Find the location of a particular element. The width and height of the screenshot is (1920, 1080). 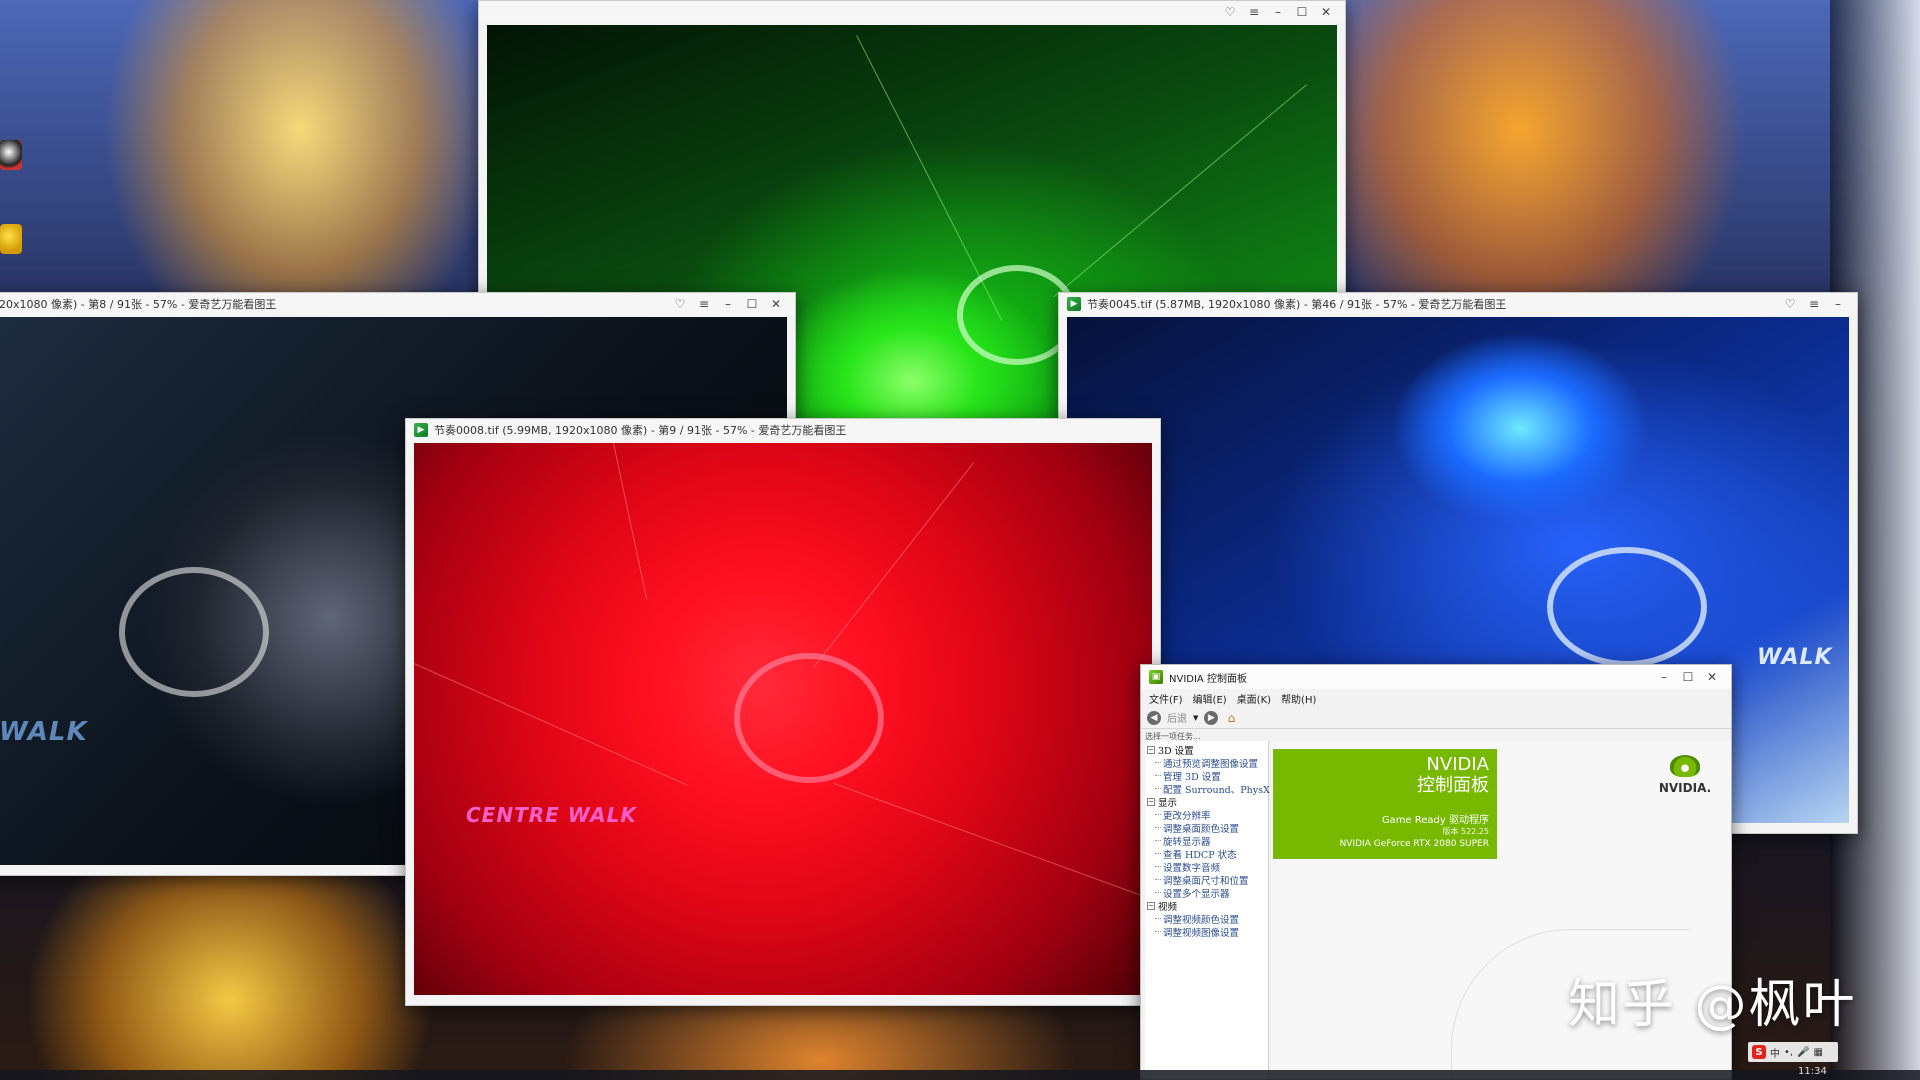

toolbar: ◀ 后退 ▼ ▶ ⌂ is located at coordinates (1436, 718).